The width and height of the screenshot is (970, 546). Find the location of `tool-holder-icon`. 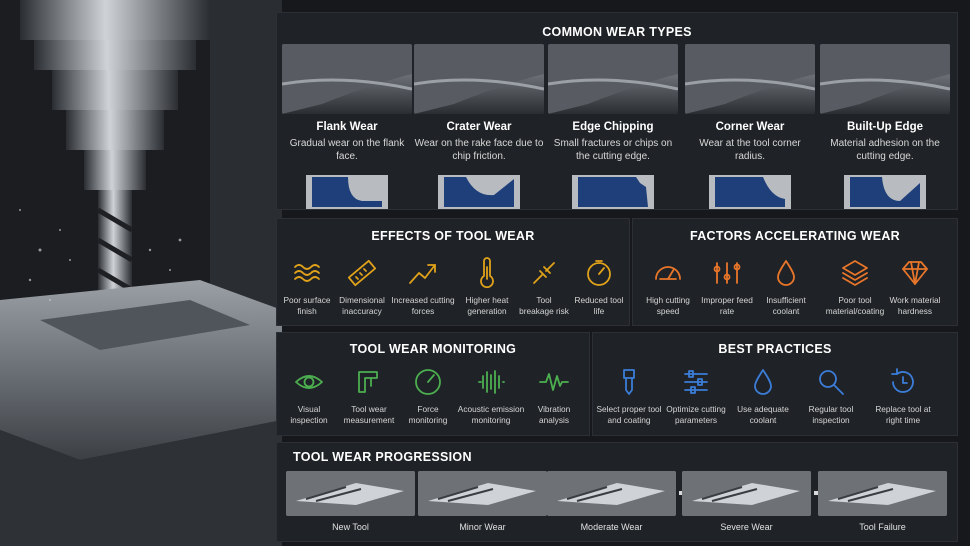

tool-holder-icon is located at coordinates (629, 382).